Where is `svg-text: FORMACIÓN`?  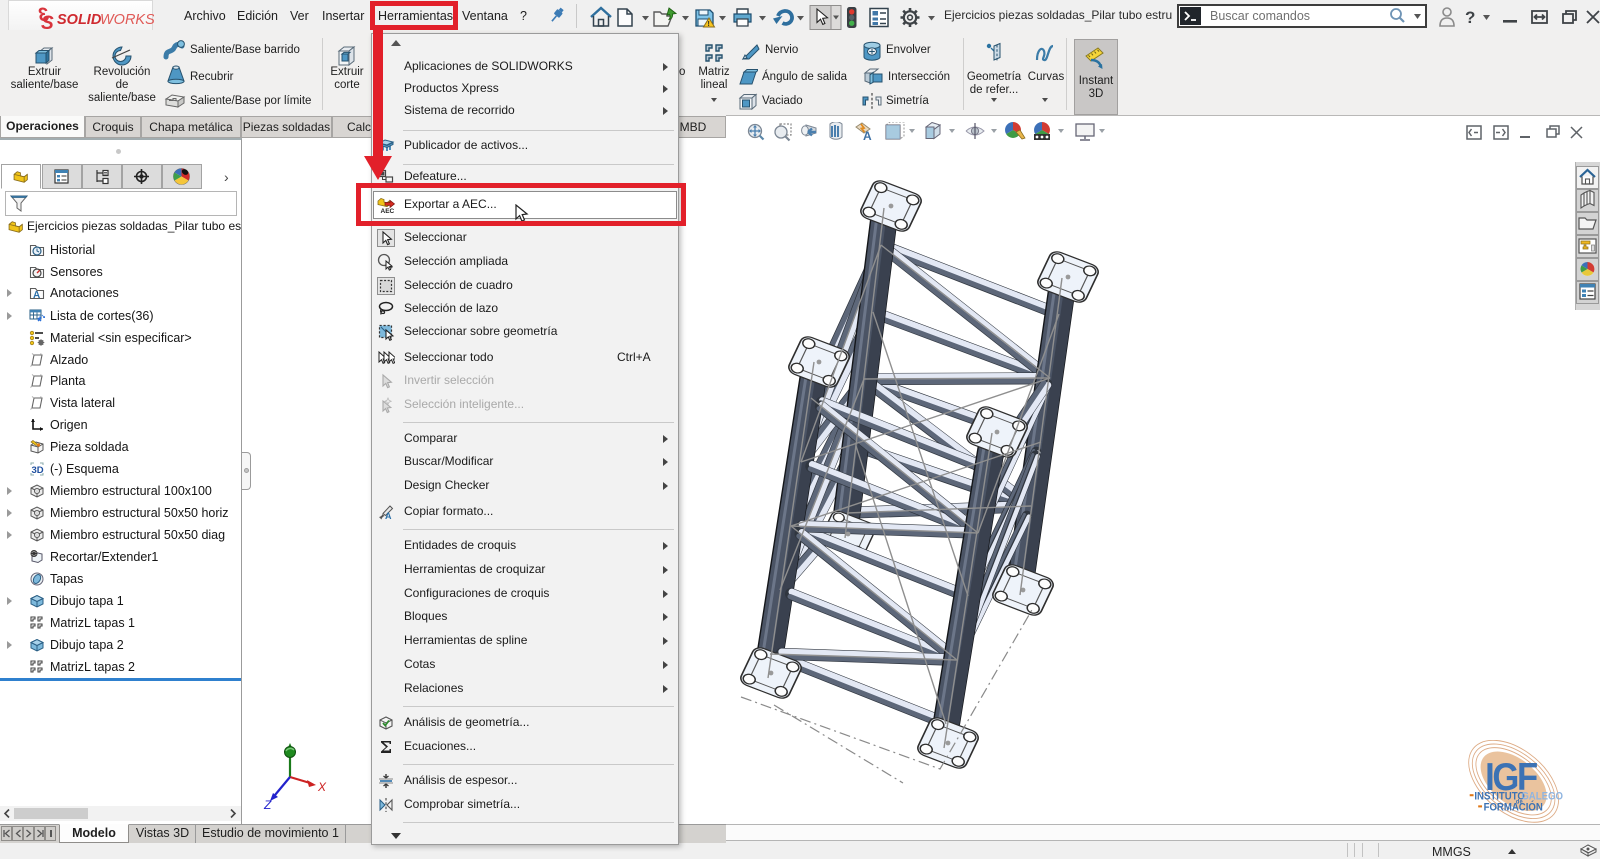 svg-text: FORMACIÓN is located at coordinates (1513, 807).